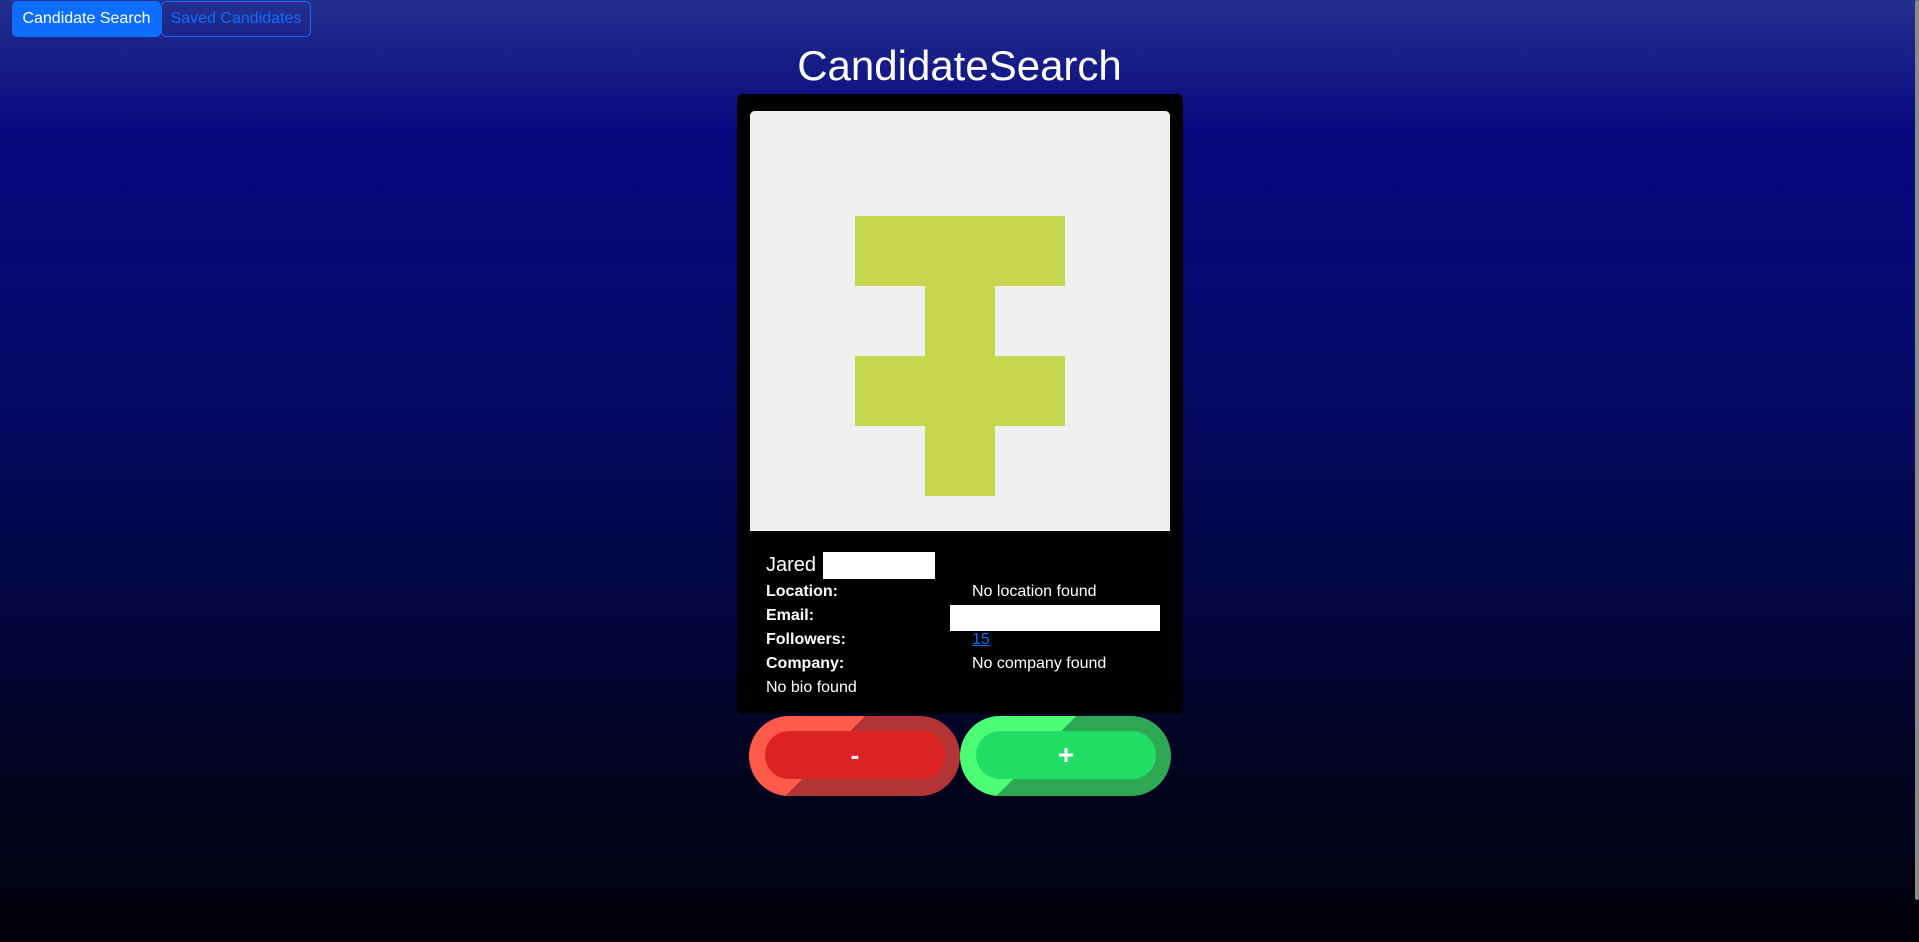  I want to click on save-candidate-button: +, so click(1065, 756).